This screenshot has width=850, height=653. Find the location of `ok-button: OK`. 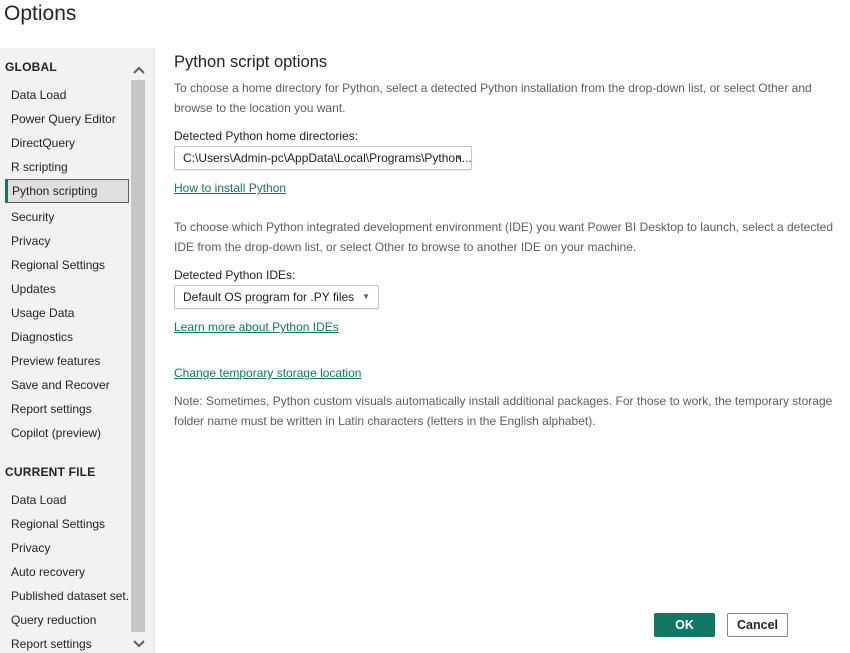

ok-button: OK is located at coordinates (684, 625).